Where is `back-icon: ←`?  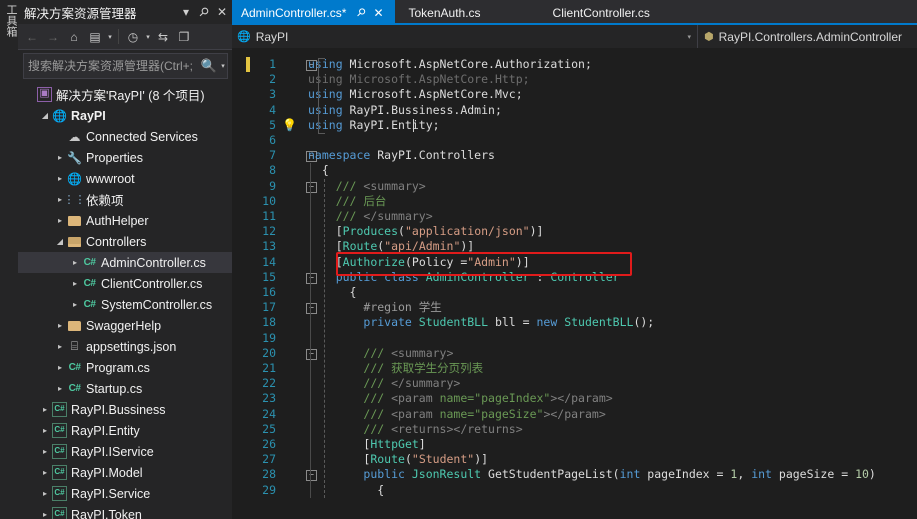 back-icon: ← is located at coordinates (32, 37).